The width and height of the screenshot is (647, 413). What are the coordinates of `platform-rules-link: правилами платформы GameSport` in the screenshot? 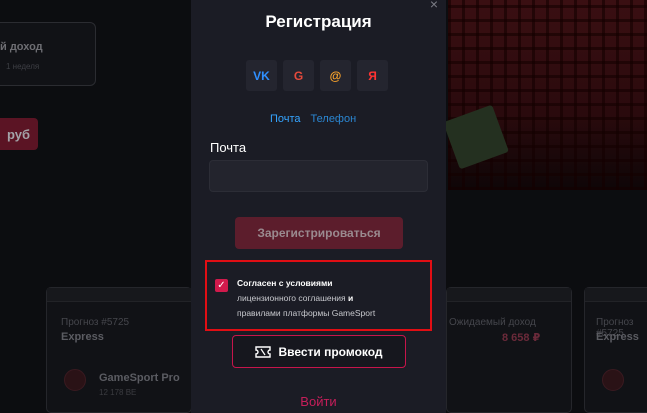 It's located at (306, 313).